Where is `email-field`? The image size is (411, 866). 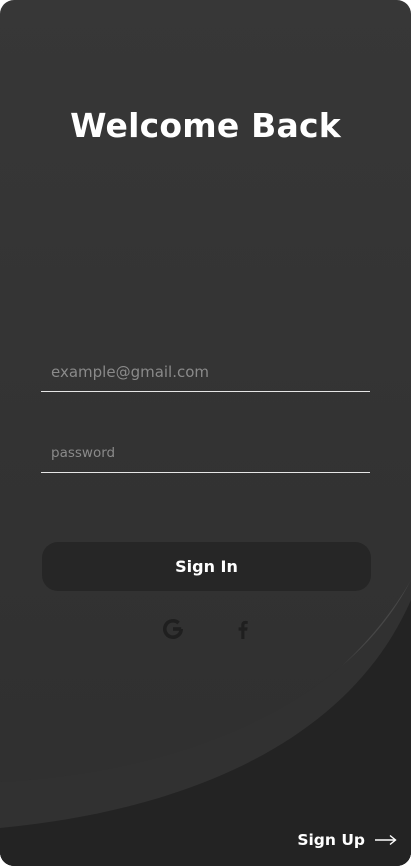
email-field is located at coordinates (205, 372).